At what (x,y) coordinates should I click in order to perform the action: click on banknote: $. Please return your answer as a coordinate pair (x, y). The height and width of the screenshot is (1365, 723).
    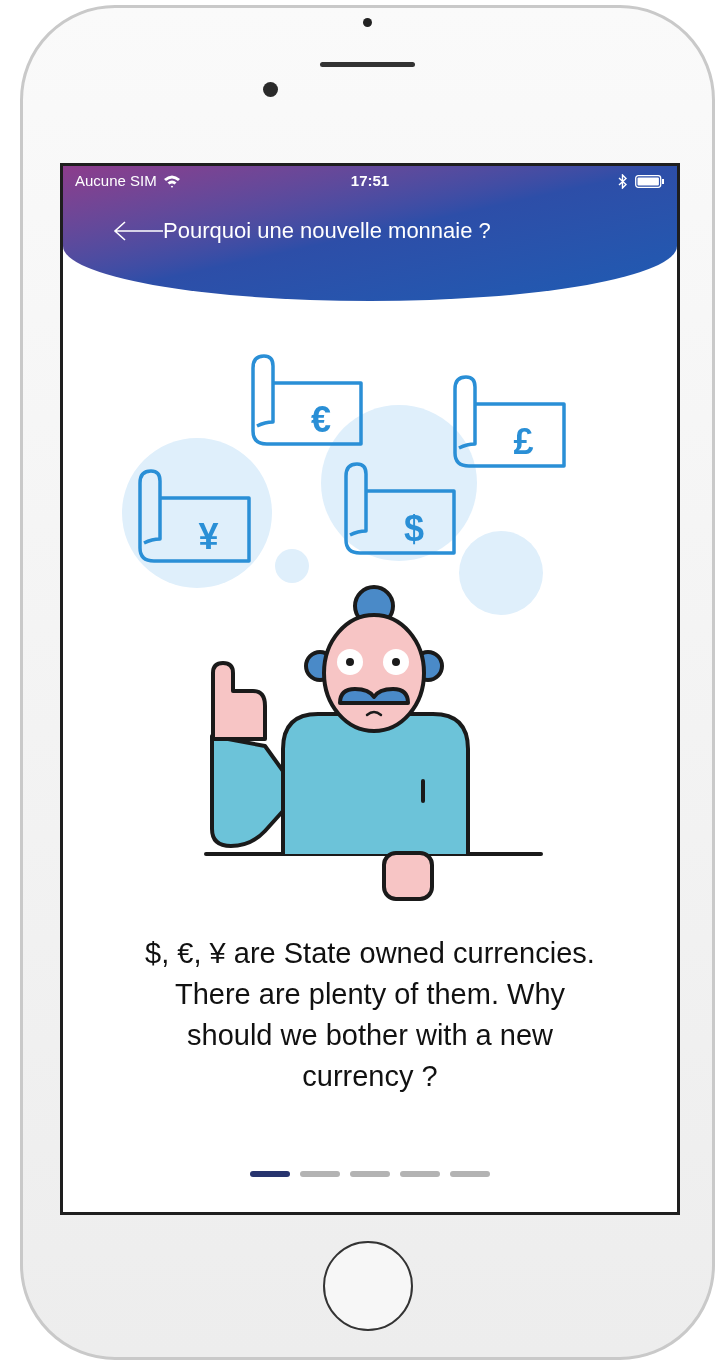
    Looking at the image, I should click on (400, 508).